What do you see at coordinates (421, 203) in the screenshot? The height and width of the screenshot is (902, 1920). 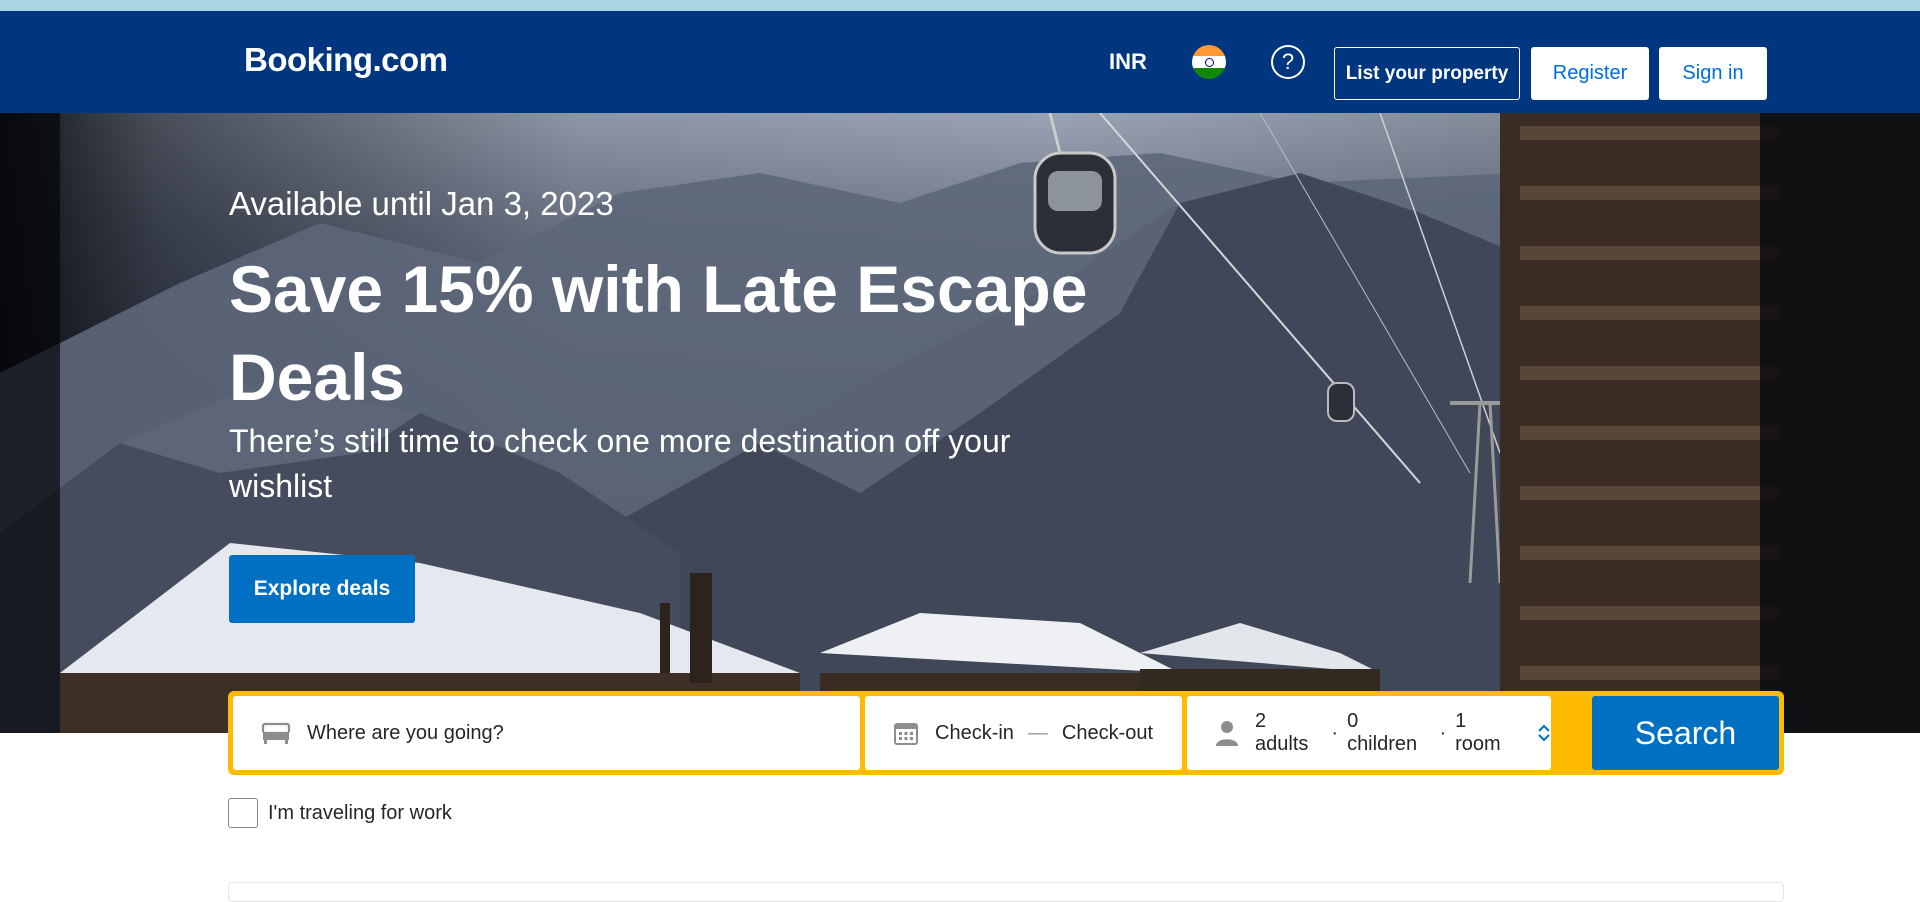 I see `deal-availability-text: Available until Jan 3, 2023` at bounding box center [421, 203].